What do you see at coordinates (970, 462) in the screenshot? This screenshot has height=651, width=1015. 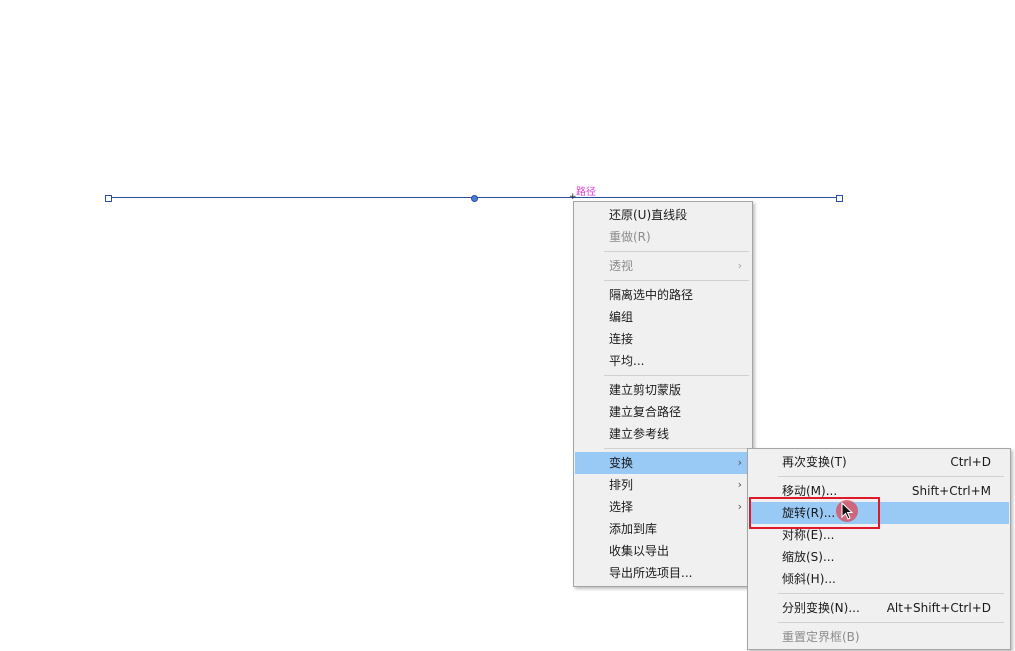 I see `shortcut-text: Ctrl+D` at bounding box center [970, 462].